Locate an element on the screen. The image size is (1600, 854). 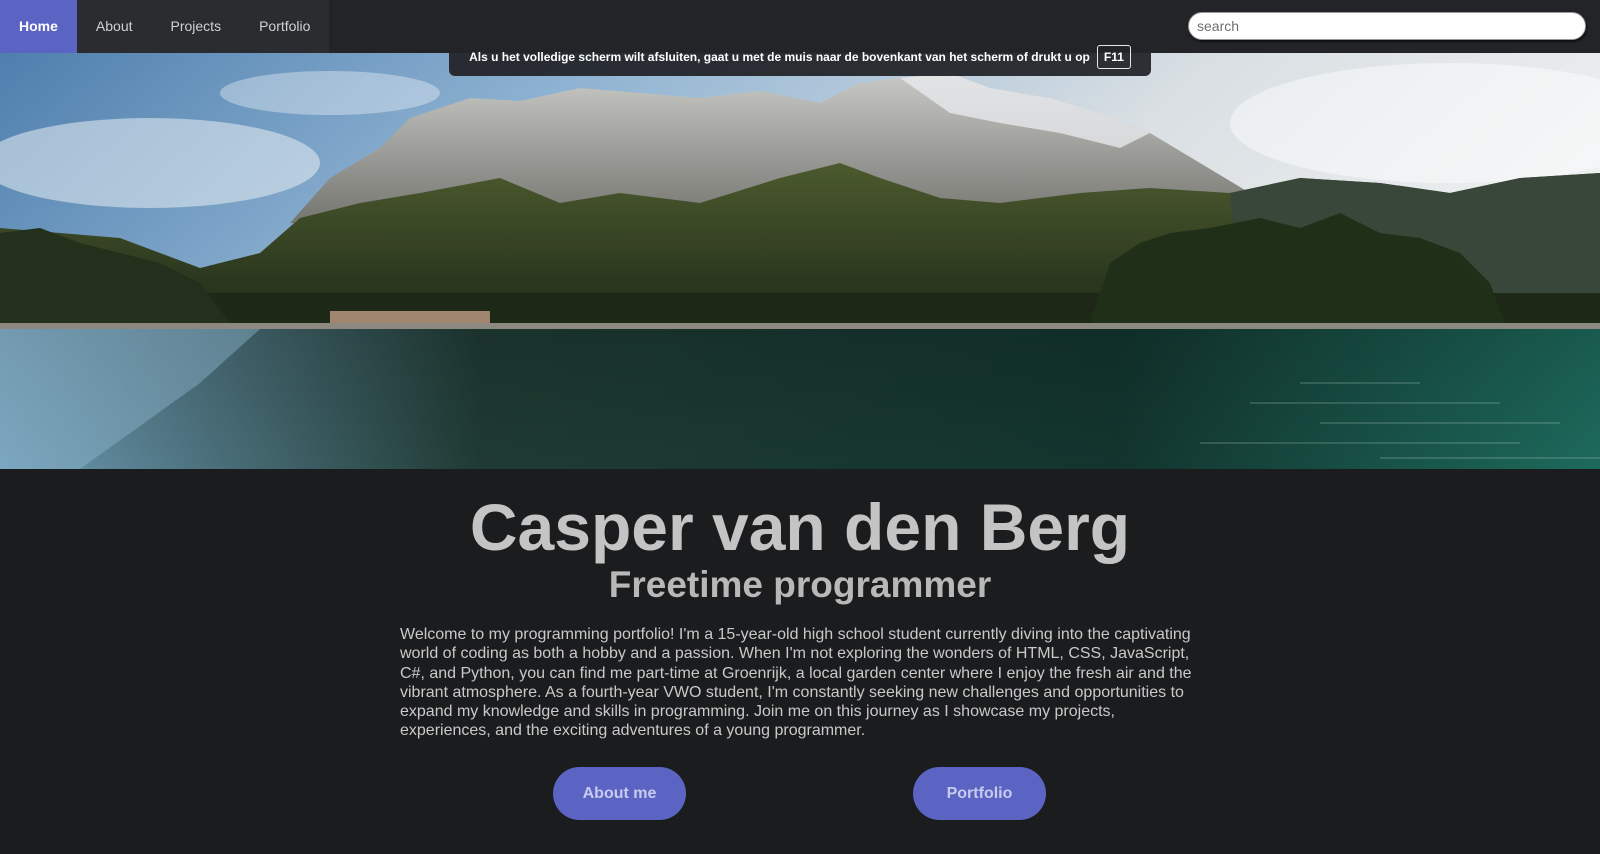
search-input is located at coordinates (1387, 26).